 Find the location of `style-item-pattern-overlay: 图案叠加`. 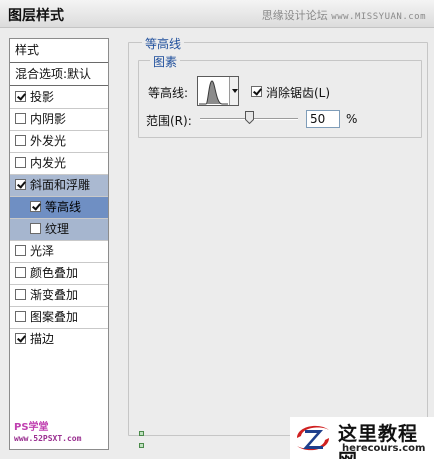

style-item-pattern-overlay: 图案叠加 is located at coordinates (59, 318).